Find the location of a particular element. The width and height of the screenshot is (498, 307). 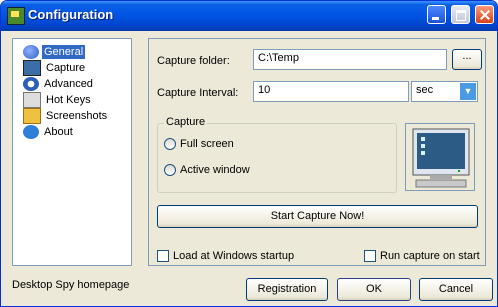

cancel-button: Cancel is located at coordinates (456, 289).